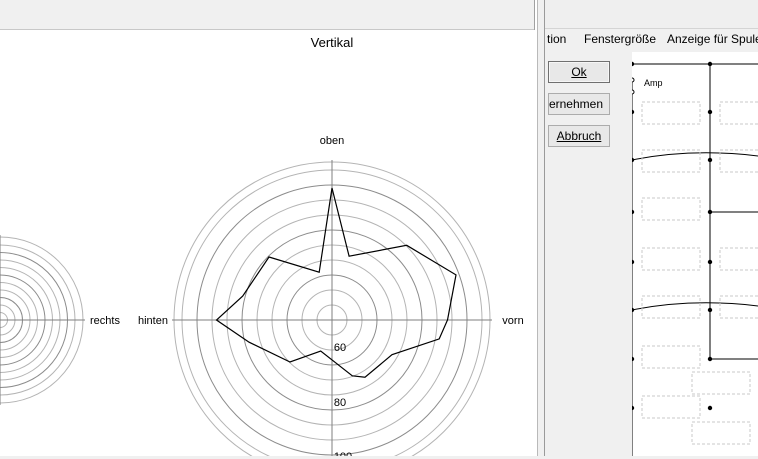 This screenshot has width=758, height=459. I want to click on left-polar-plot, so click(42, 320).